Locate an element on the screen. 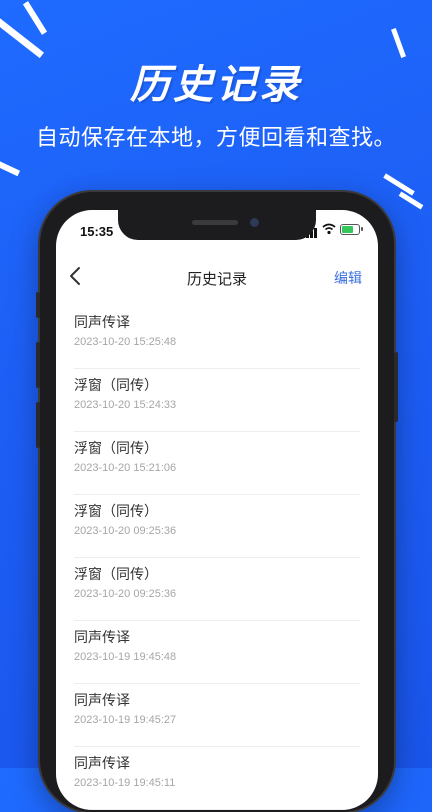 The width and height of the screenshot is (432, 812). record-time: 2023-10-20 15:24:33 is located at coordinates (125, 405).